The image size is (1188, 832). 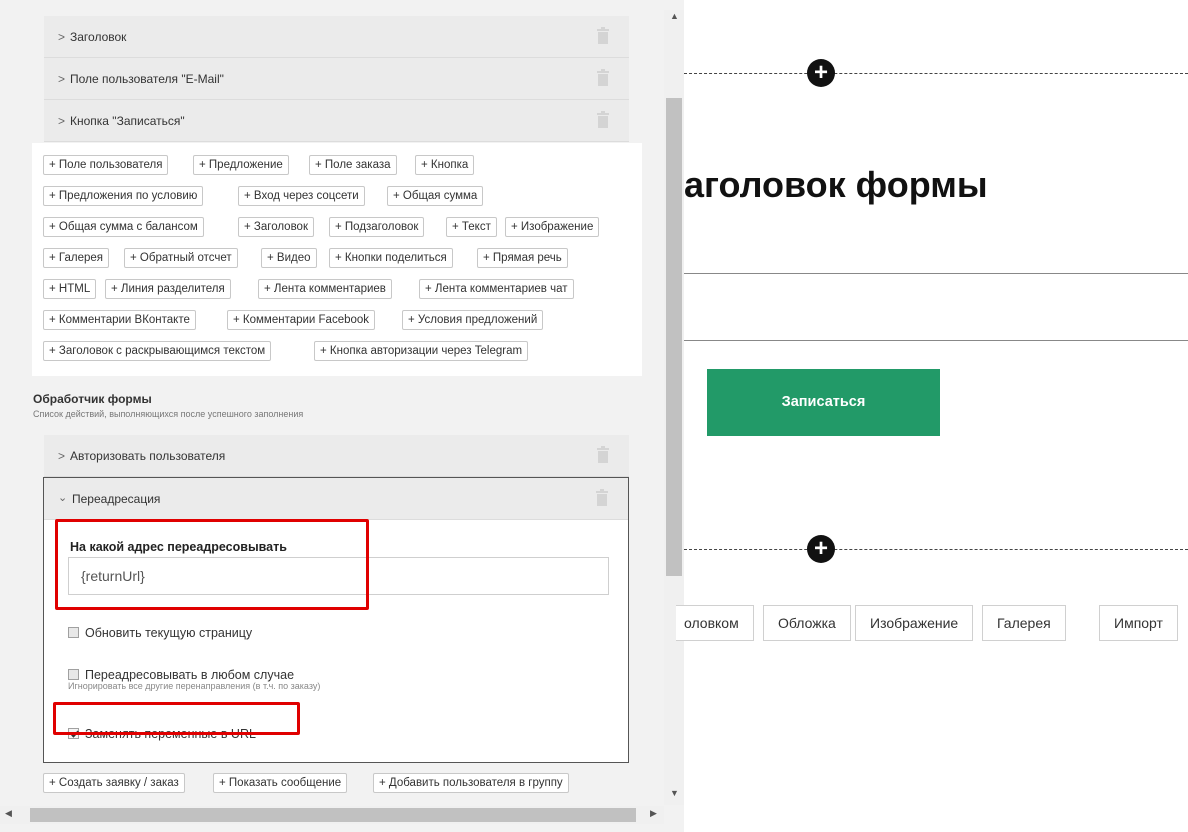 I want to click on refresh-page-option: Обновить текущую страницу, so click(x=160, y=633).